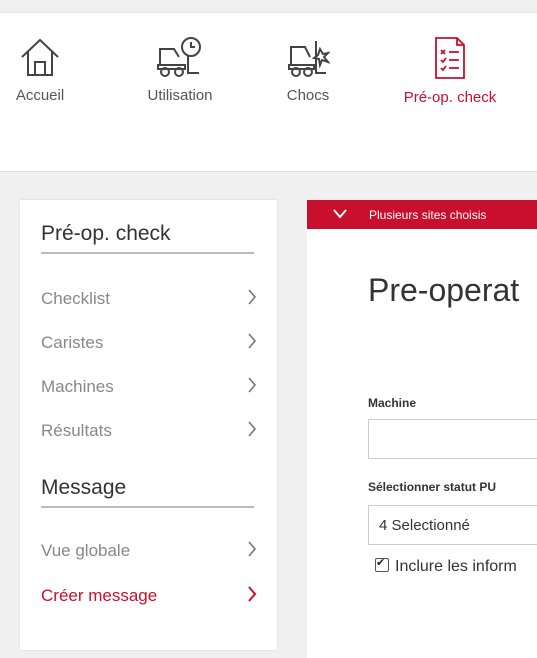 The width and height of the screenshot is (537, 658). Describe the element at coordinates (308, 95) in the screenshot. I see `nav-label: Chocs` at that location.